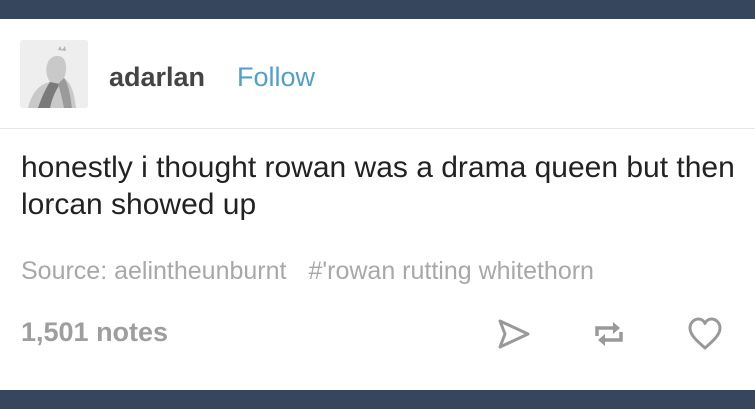 The image size is (755, 409). Describe the element at coordinates (276, 77) in the screenshot. I see `follow-button: Follow` at that location.